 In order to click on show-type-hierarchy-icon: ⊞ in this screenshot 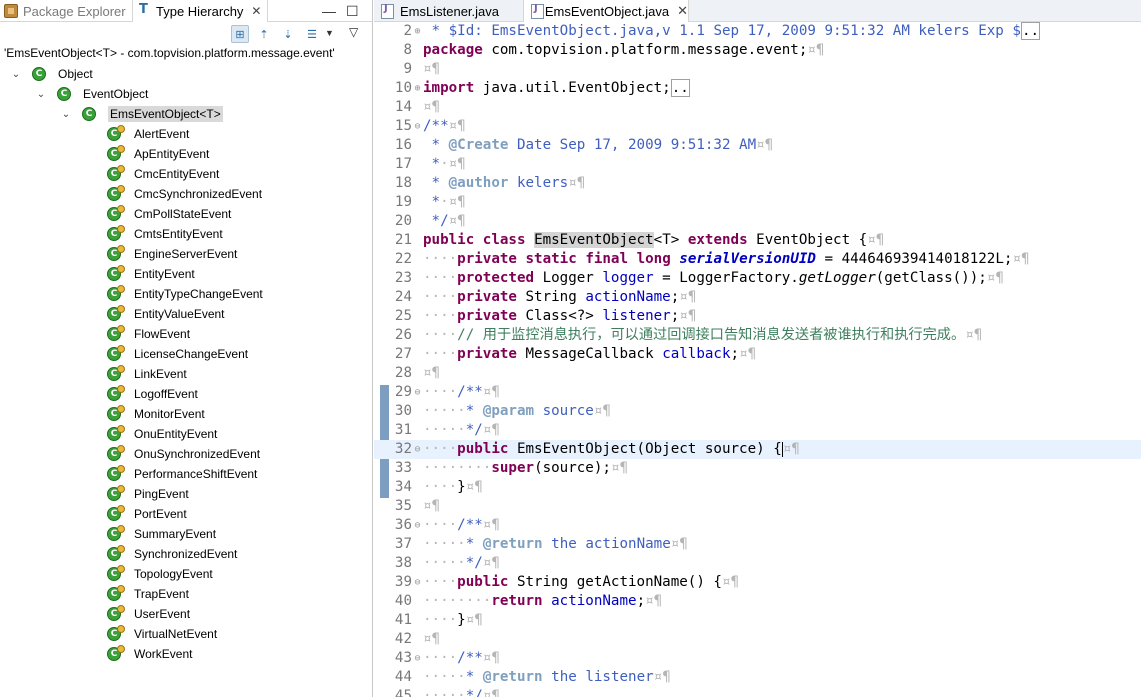, I will do `click(240, 34)`.